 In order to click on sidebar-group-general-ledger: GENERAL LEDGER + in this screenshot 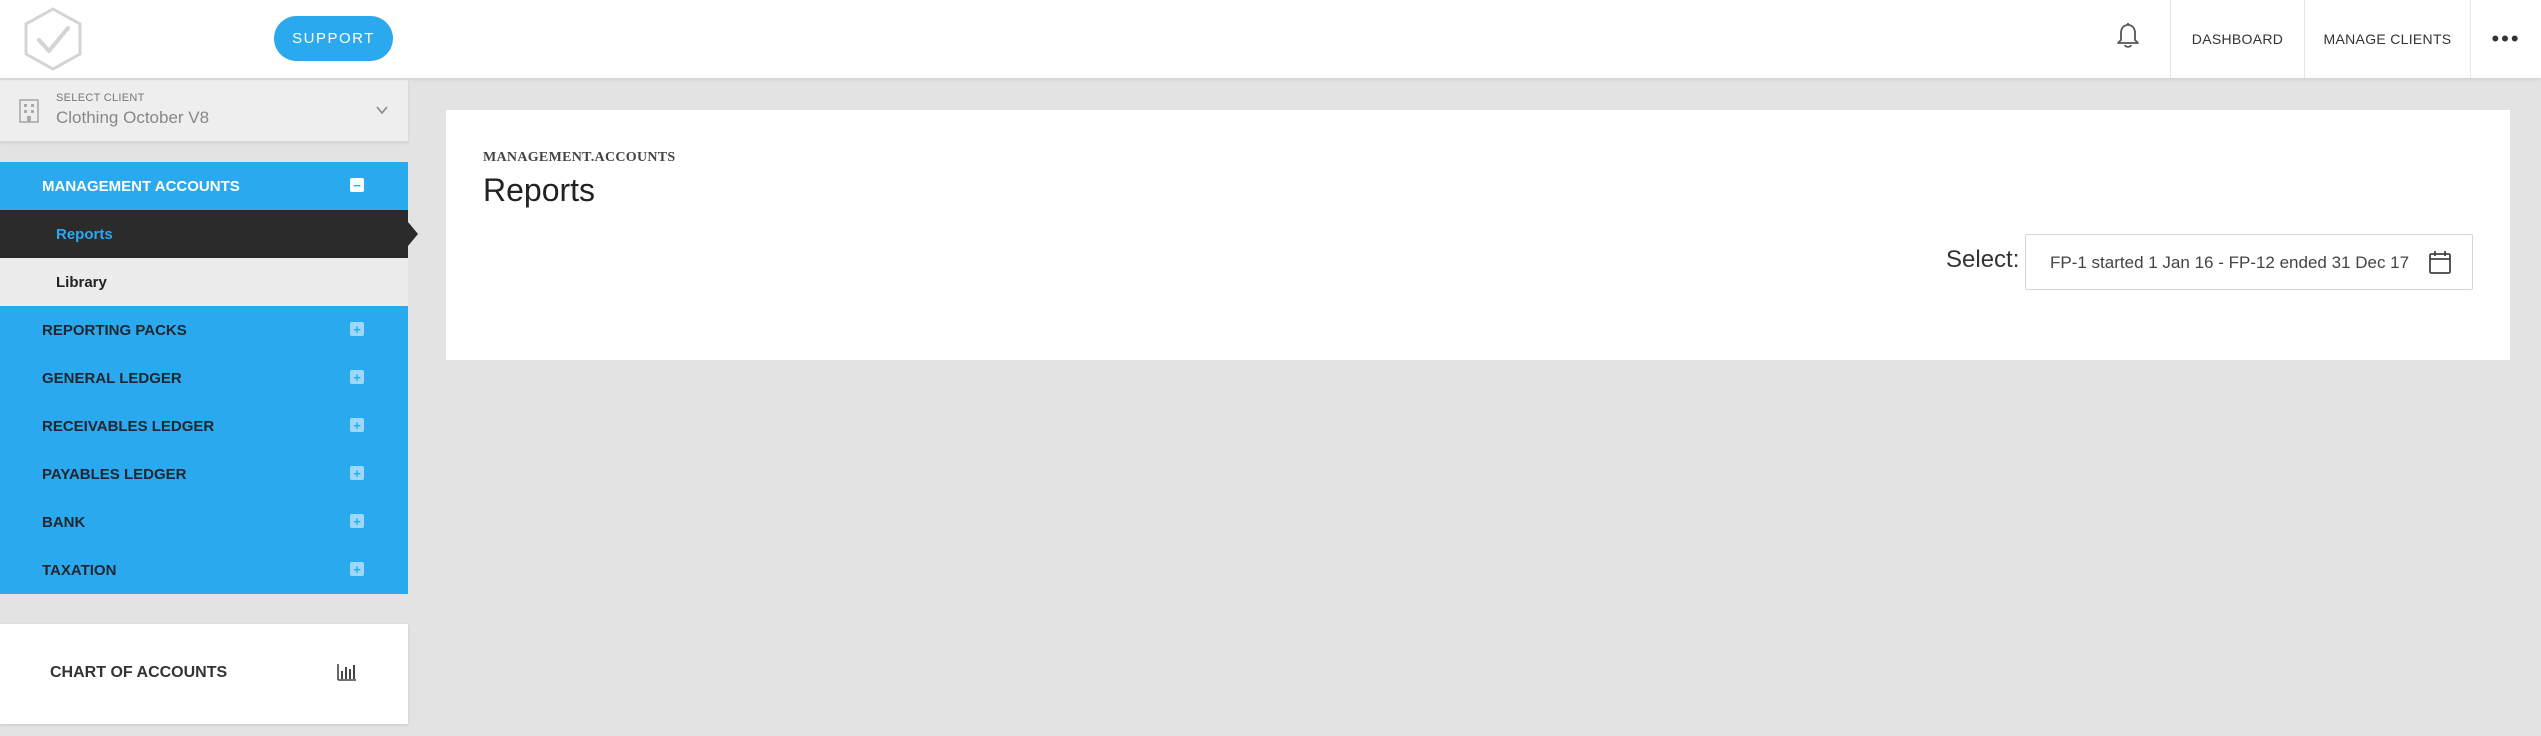, I will do `click(204, 378)`.